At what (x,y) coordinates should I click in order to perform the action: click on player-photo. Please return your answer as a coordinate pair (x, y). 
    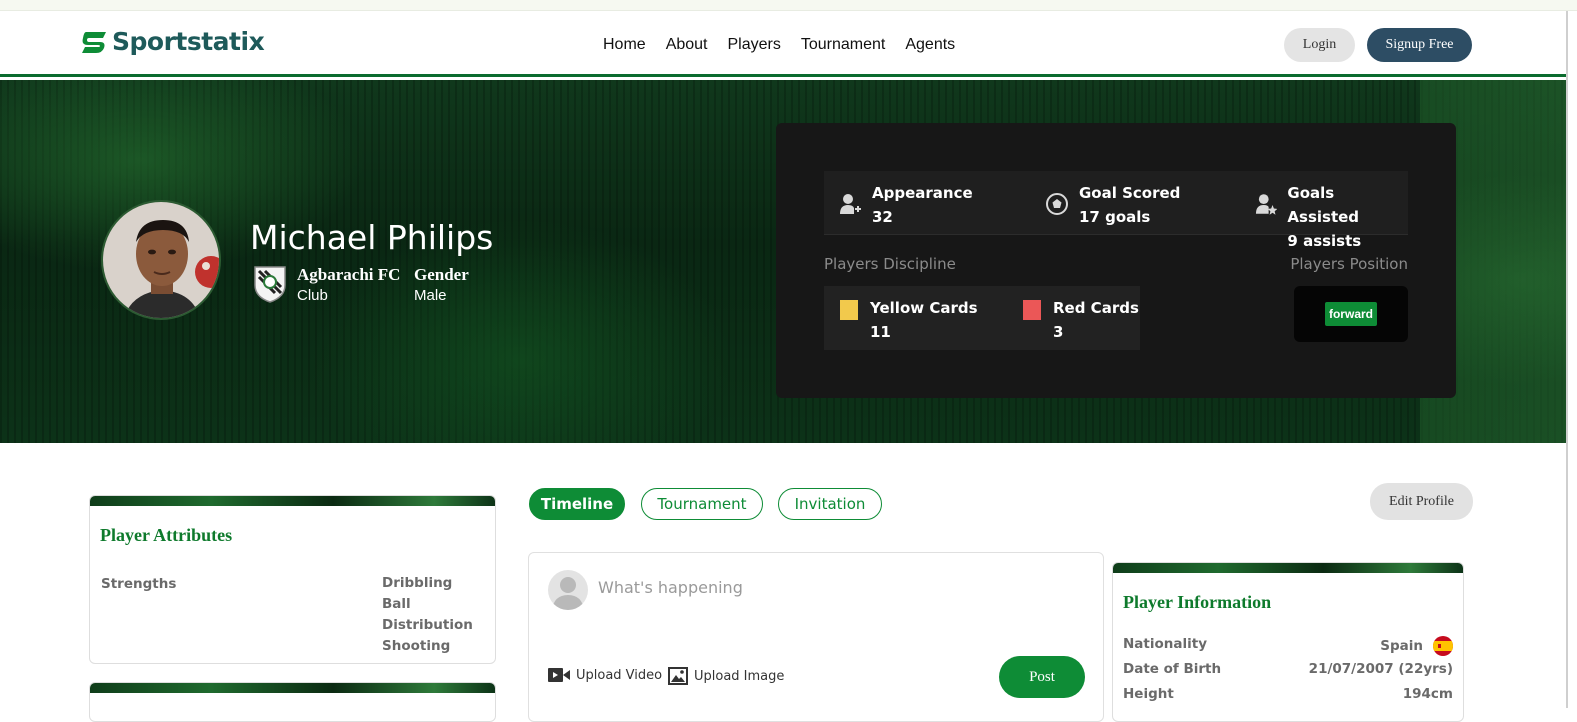
    Looking at the image, I should click on (161, 260).